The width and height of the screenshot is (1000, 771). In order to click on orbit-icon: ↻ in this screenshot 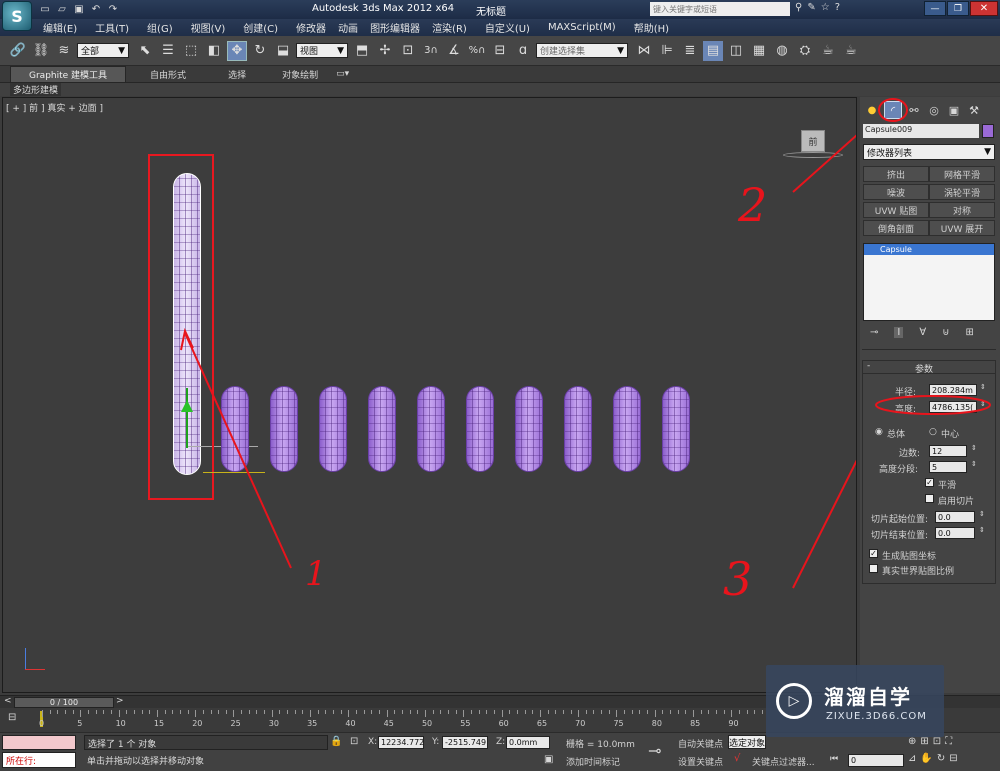, I will do `click(941, 758)`.